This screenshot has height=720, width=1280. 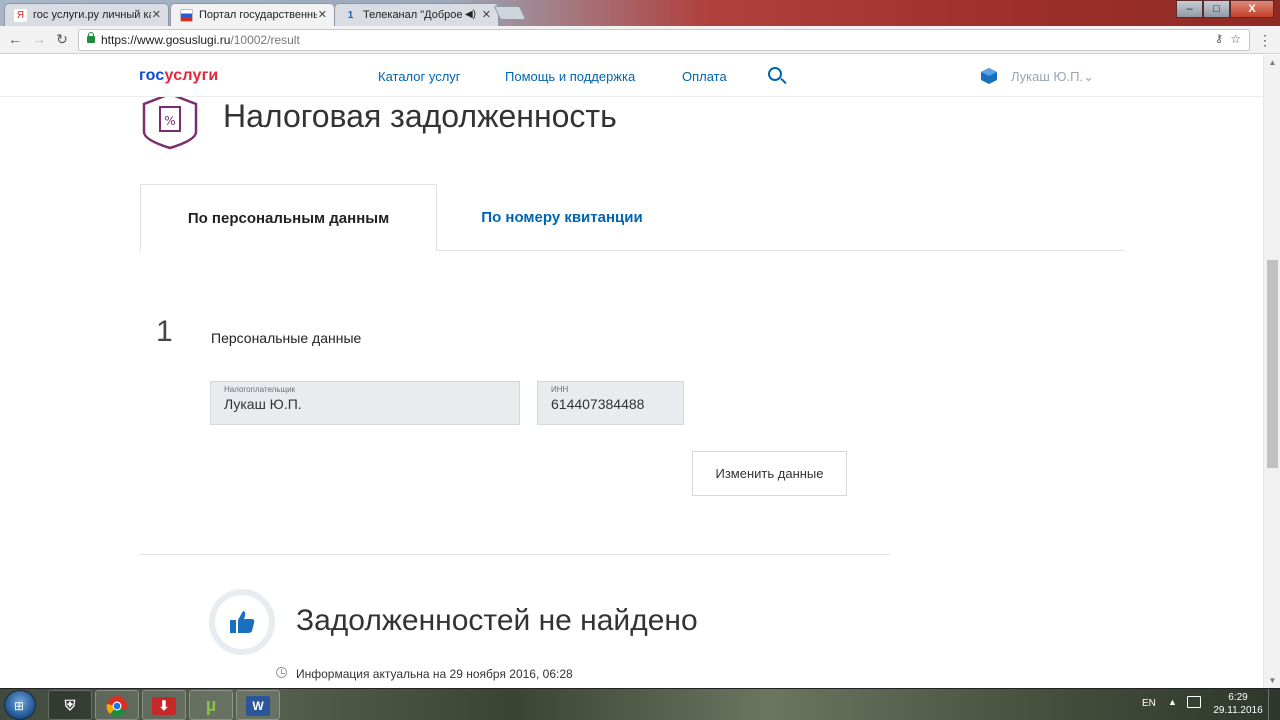 I want to click on tv-channel-icon: 1, so click(x=350, y=15).